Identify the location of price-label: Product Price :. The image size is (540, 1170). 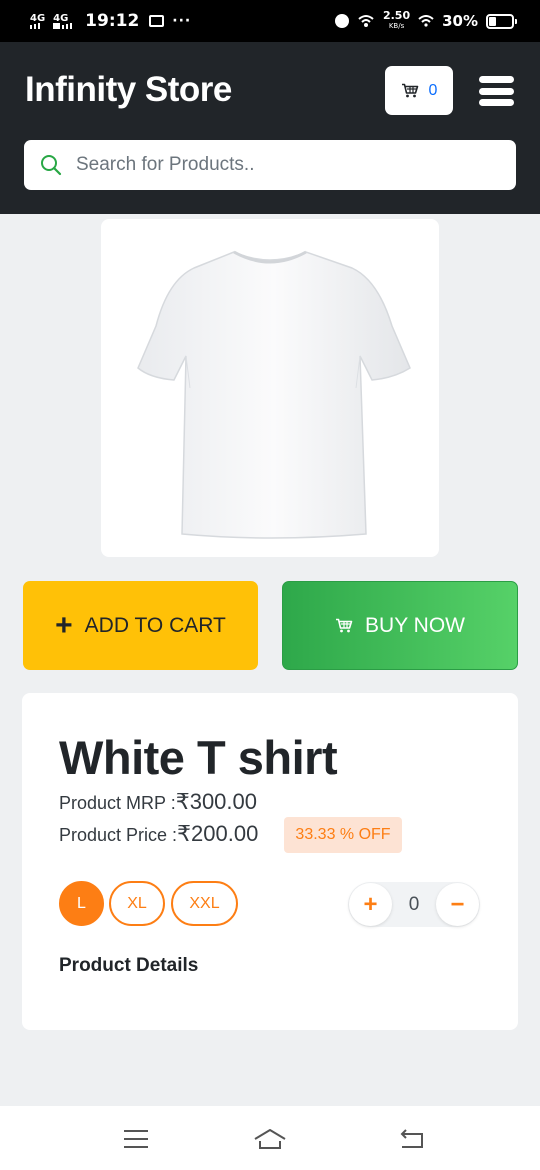
(118, 835).